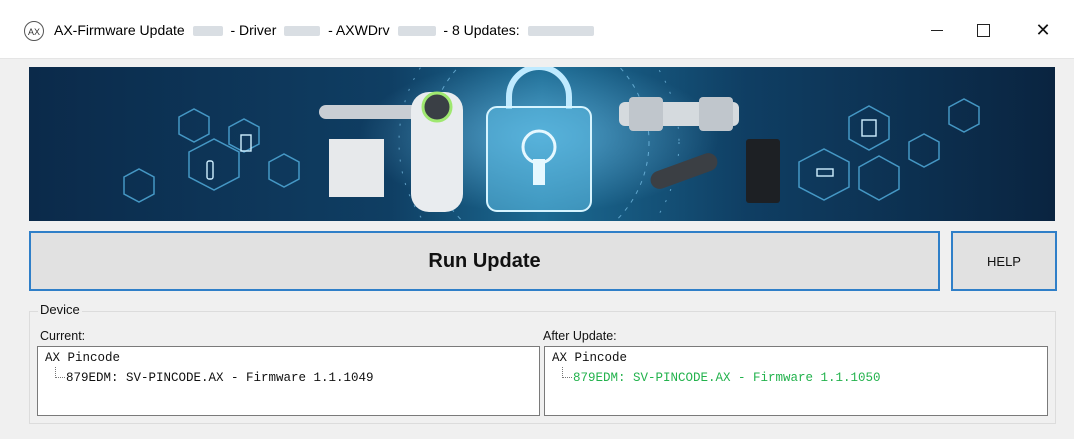 This screenshot has height=439, width=1074. I want to click on title-updates-label: - 8 Updates:, so click(481, 30).